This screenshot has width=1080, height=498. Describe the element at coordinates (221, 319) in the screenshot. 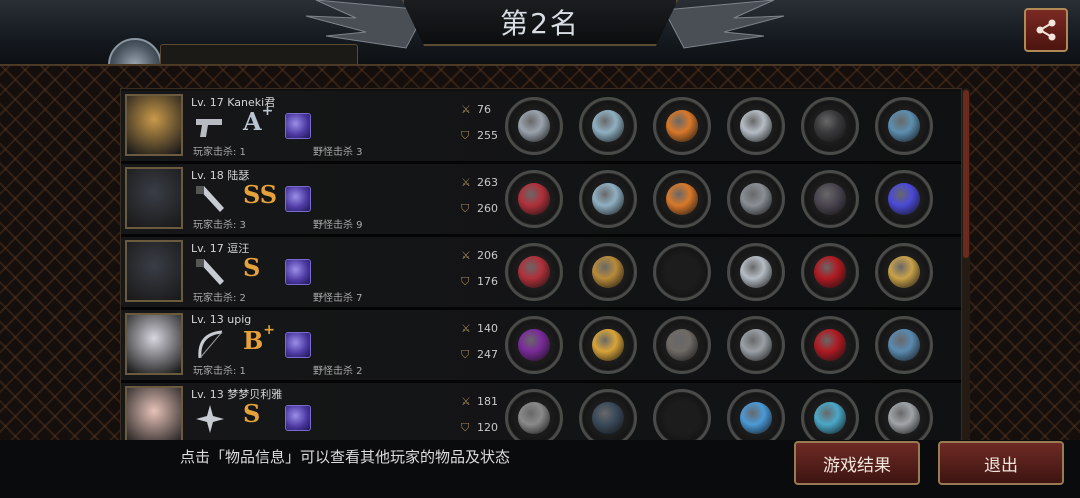

I see `player-level-name: Lv. 13 upig` at that location.